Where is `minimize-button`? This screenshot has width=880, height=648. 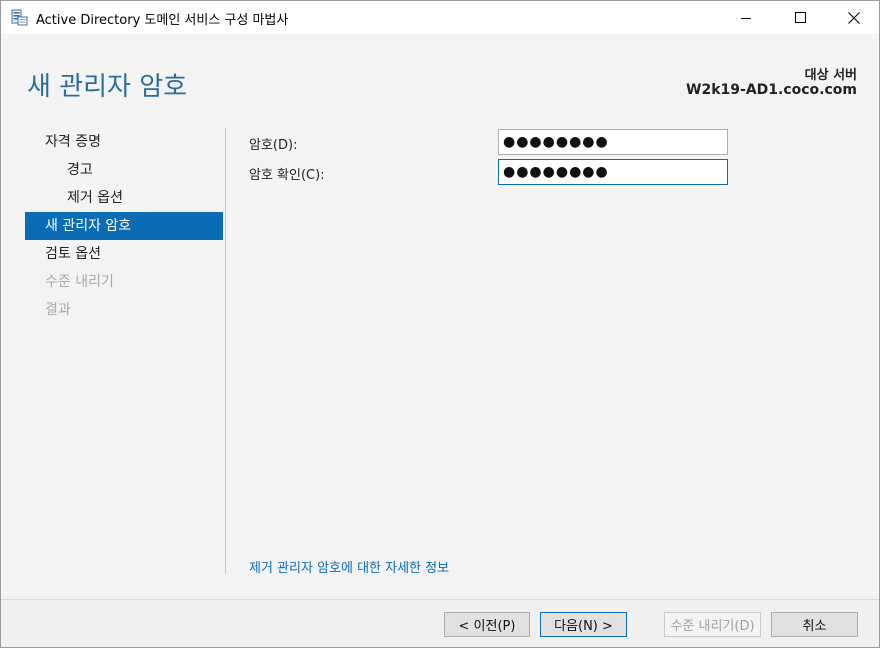
minimize-button is located at coordinates (746, 17).